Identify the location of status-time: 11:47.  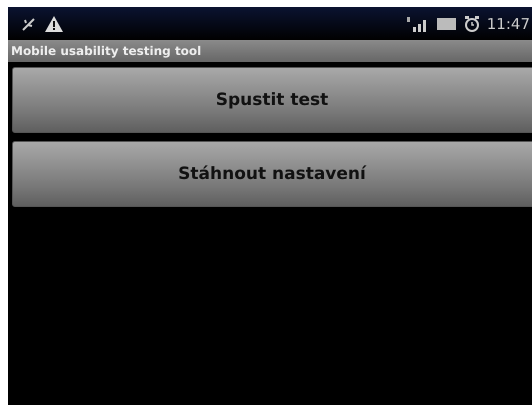
(508, 23).